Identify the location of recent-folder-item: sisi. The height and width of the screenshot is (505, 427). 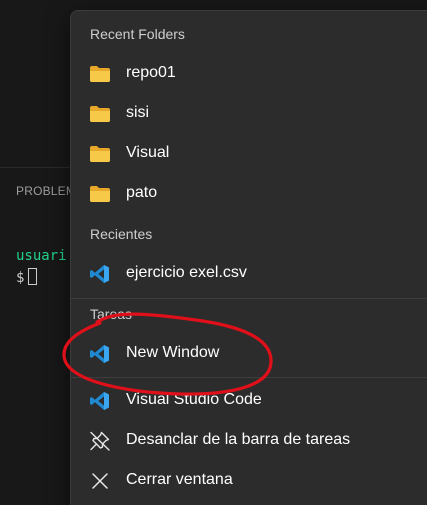
(252, 114).